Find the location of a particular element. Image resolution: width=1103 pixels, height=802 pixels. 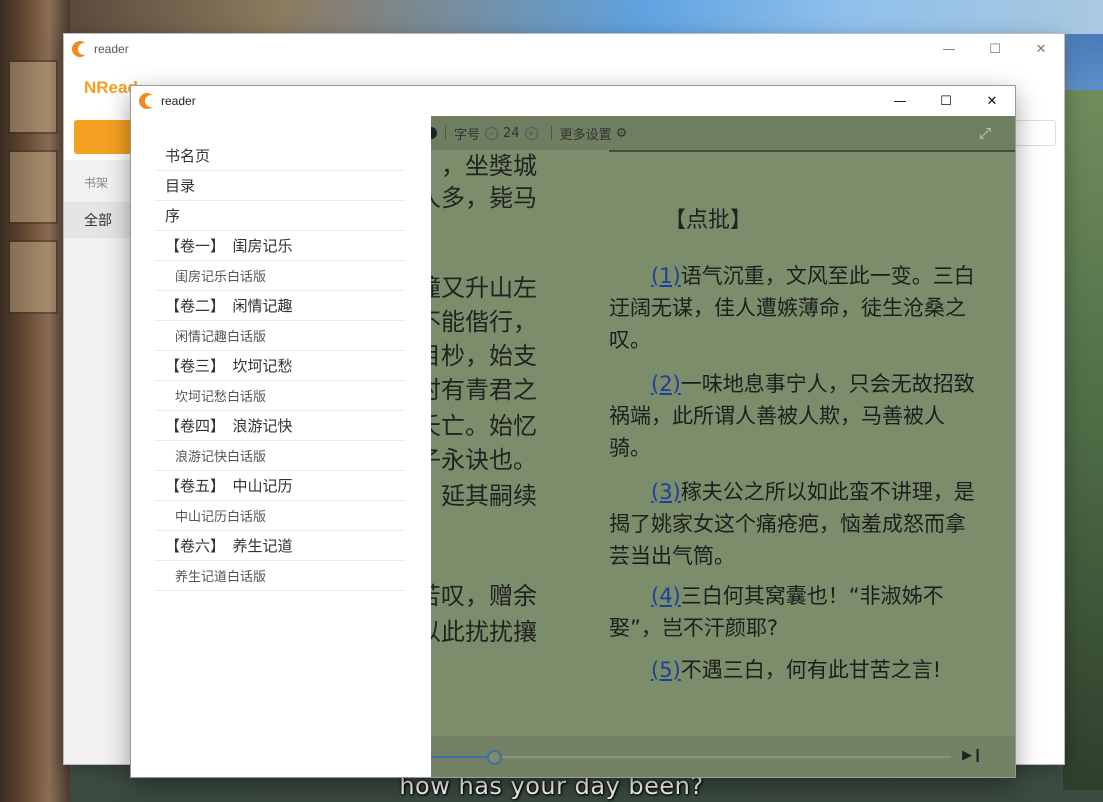

body-text-fragment: 子永诀也。 is located at coordinates (484, 460).